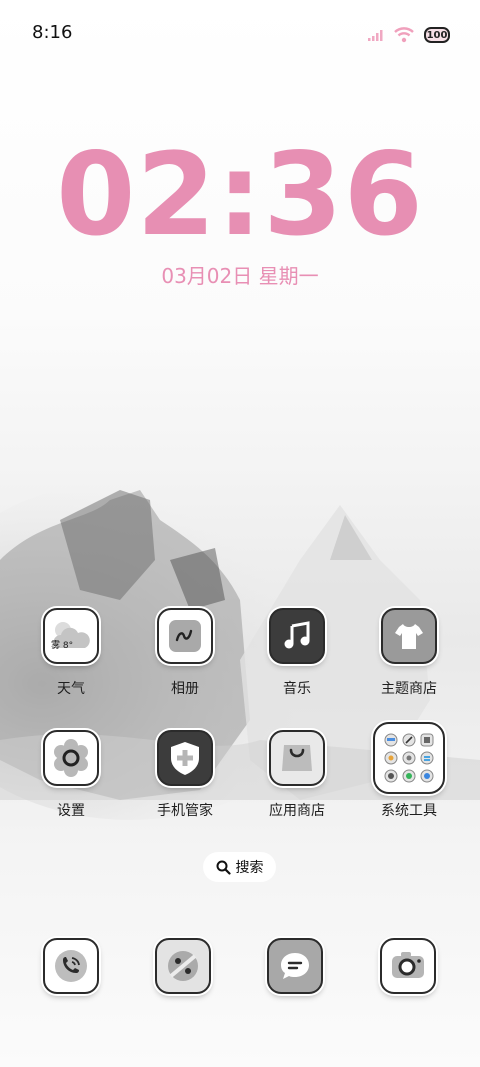 Image resolution: width=480 pixels, height=1067 pixels. I want to click on search-label: 搜索, so click(249, 868).